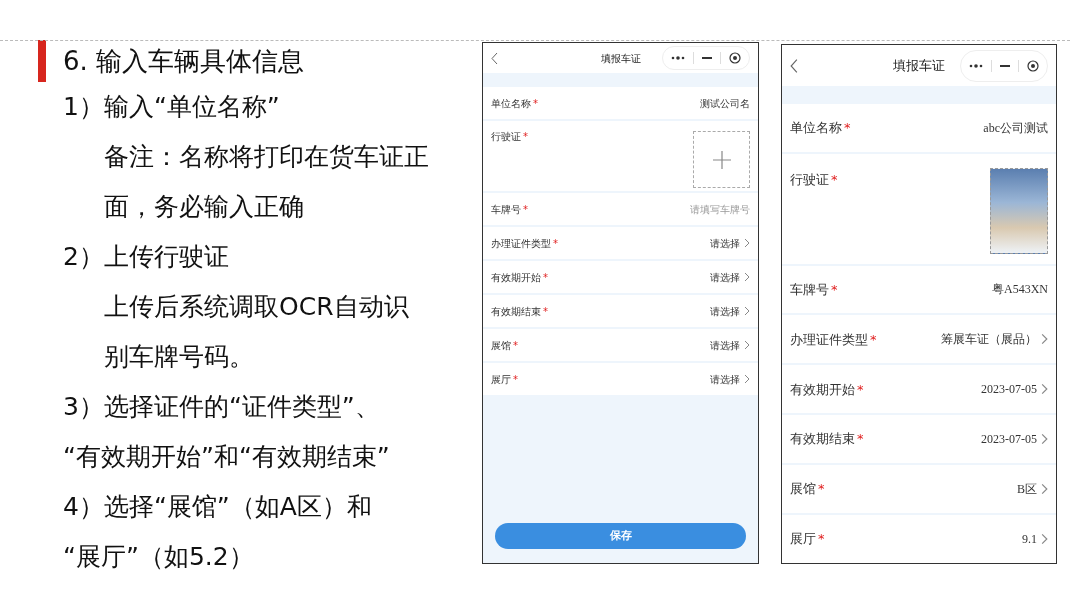 The width and height of the screenshot is (1070, 592). Describe the element at coordinates (827, 439) in the screenshot. I see `field-label: 有效期结束*` at that location.